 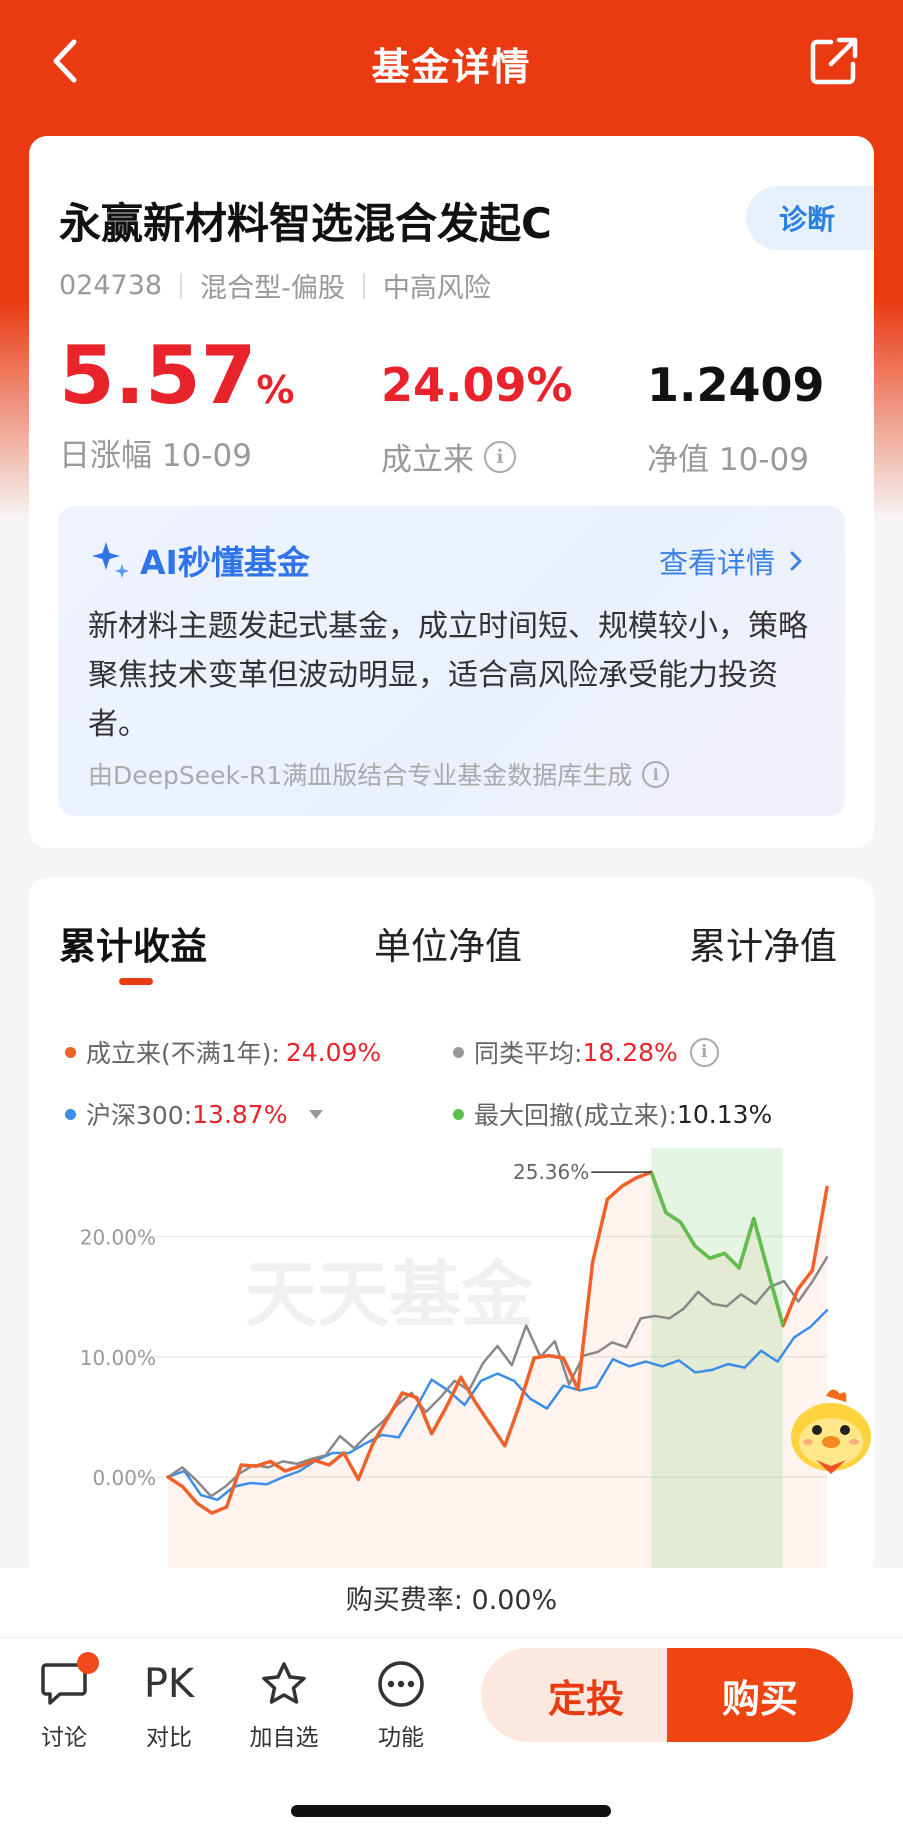 I want to click on legend-fund: 成立来(不满1年): 24.09%, so click(x=223, y=1052).